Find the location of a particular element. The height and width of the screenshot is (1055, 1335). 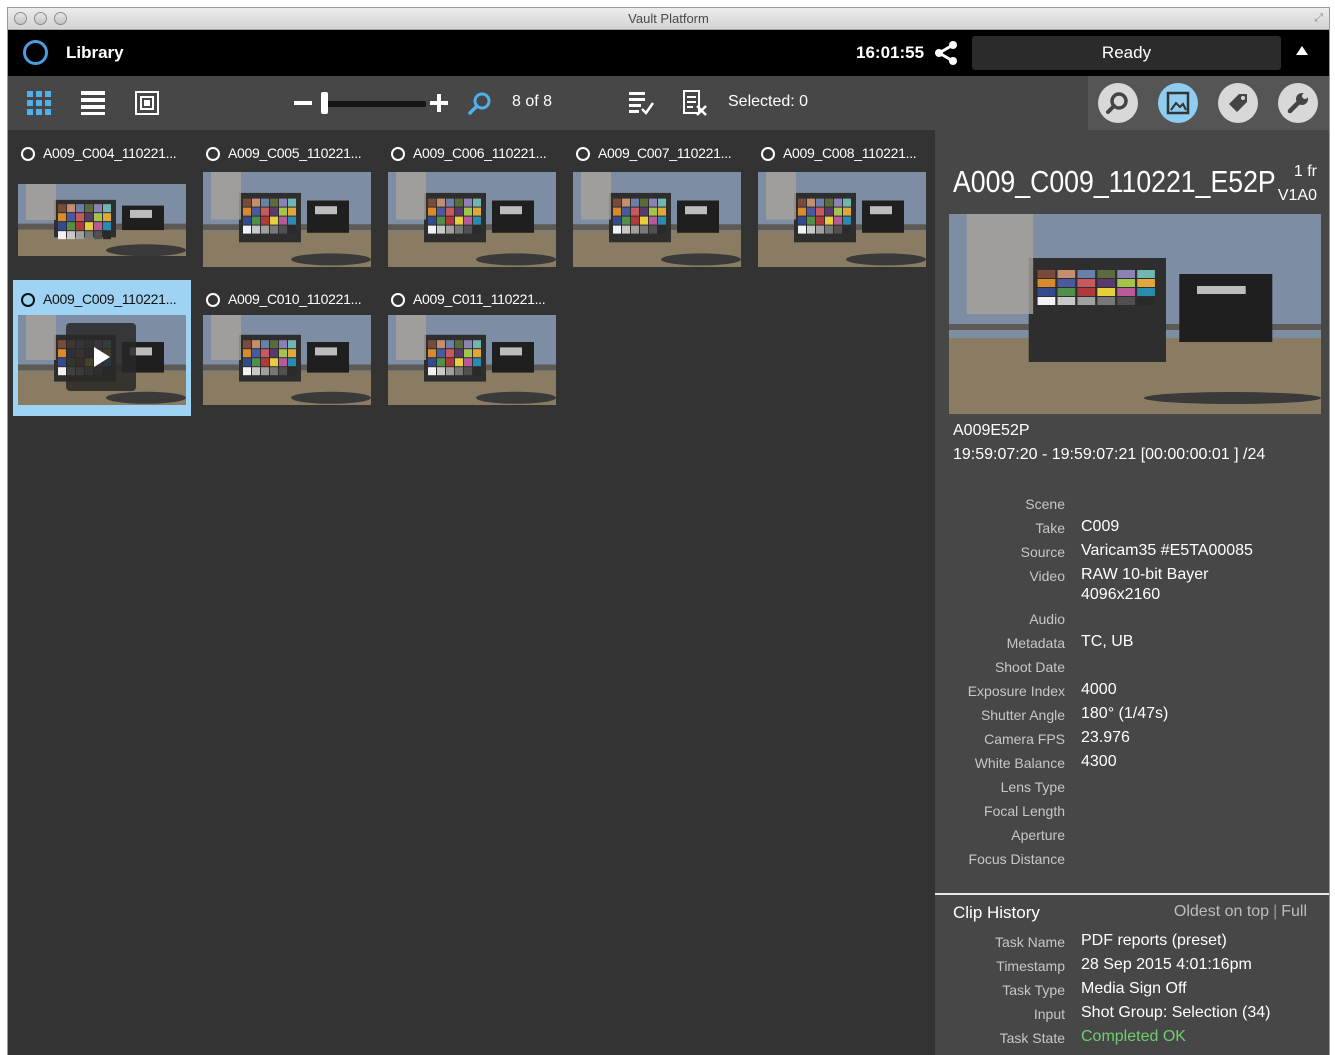

frame-count: 1 fr is located at coordinates (1305, 171).